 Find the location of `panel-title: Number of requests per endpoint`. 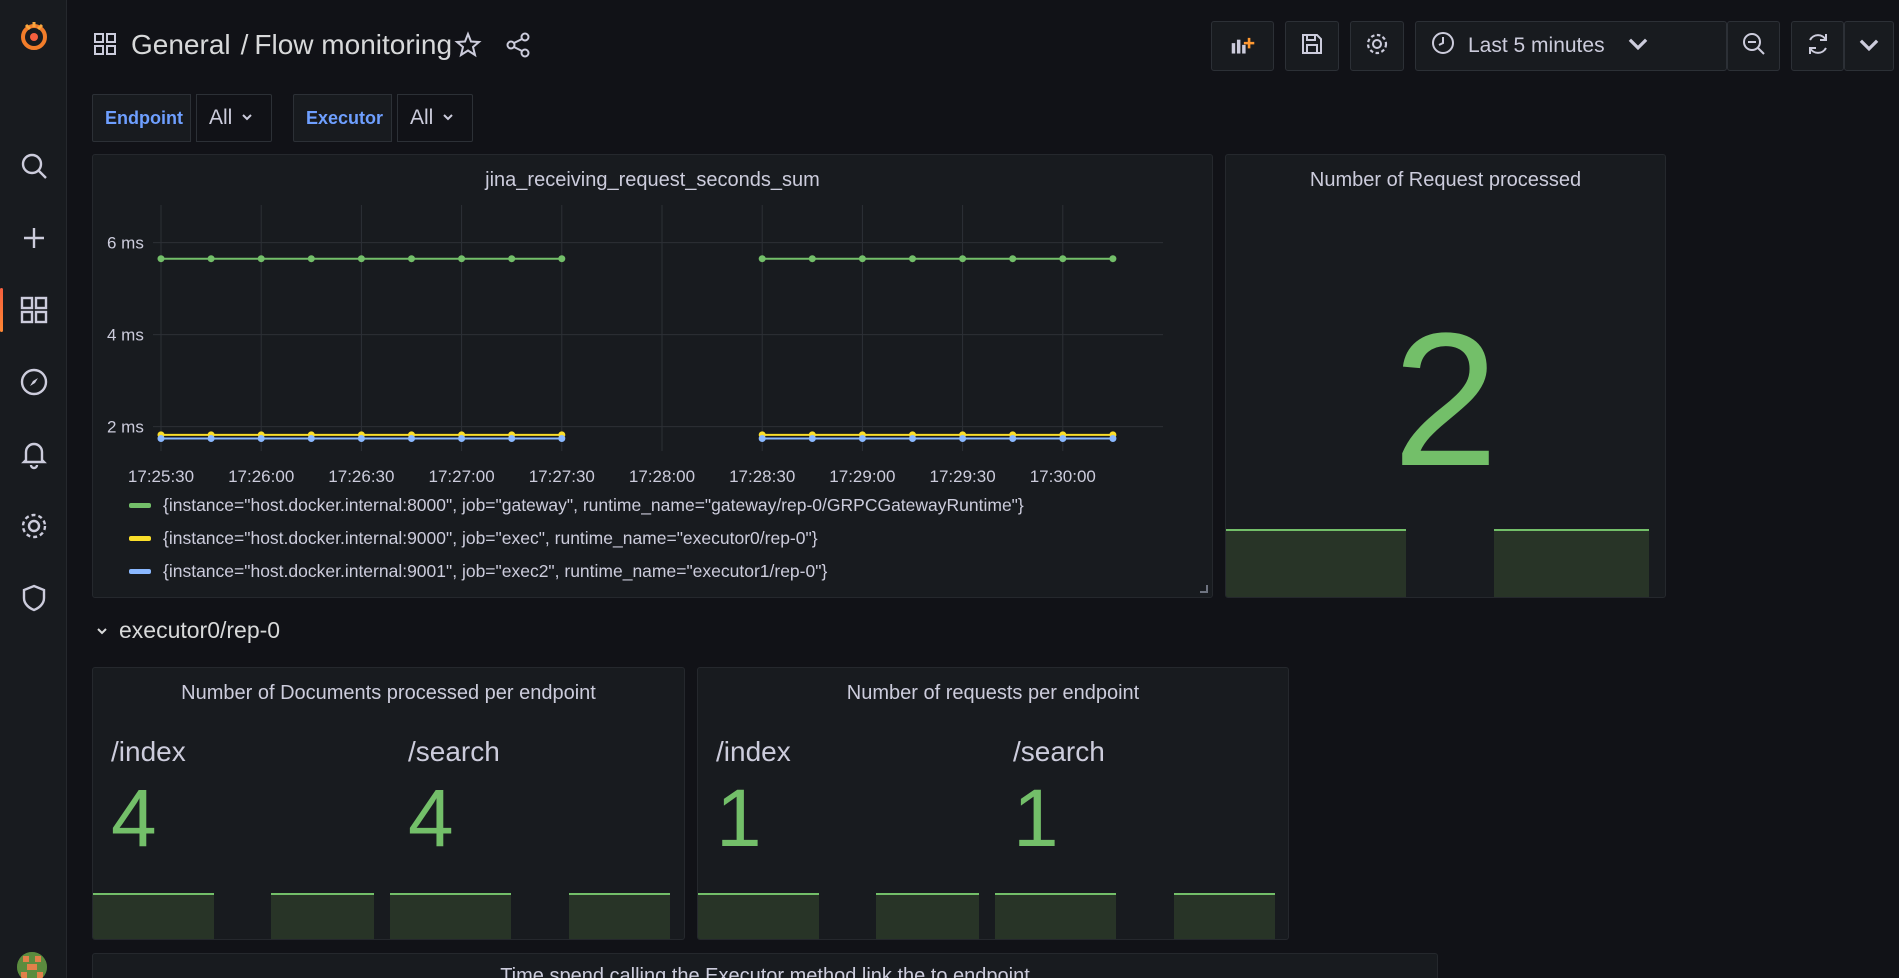

panel-title: Number of requests per endpoint is located at coordinates (993, 693).